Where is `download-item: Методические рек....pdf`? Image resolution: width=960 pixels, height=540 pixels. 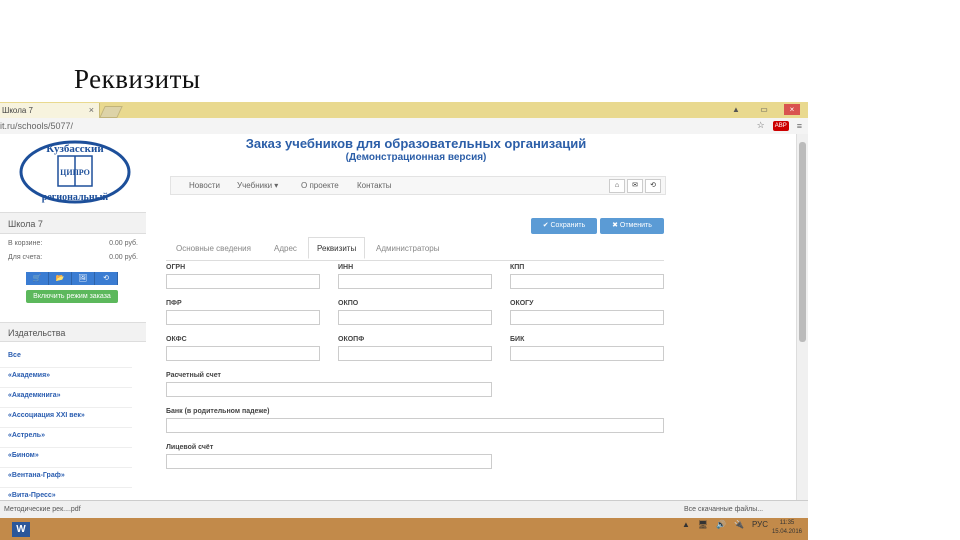
download-item: Методические рек....pdf is located at coordinates (42, 510).